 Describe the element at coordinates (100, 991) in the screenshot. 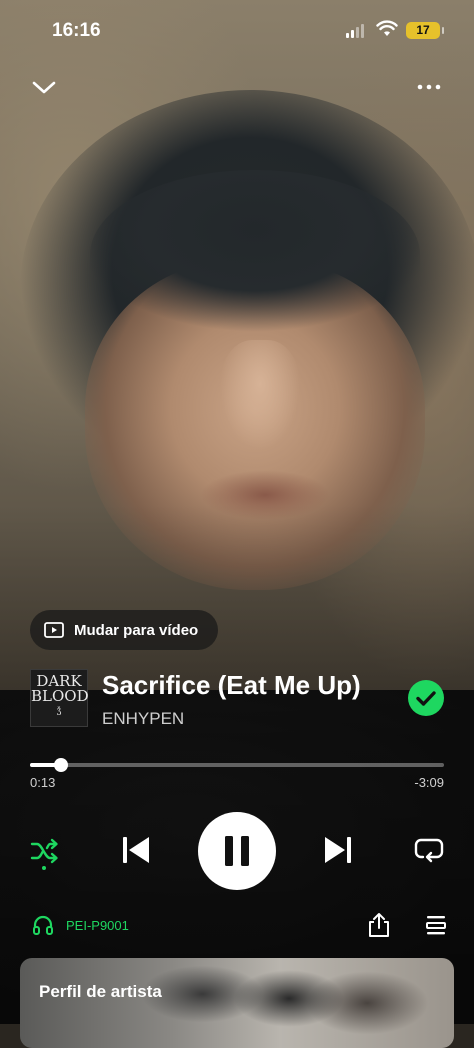

I see `artist-profile-title: Perfil de artista` at that location.